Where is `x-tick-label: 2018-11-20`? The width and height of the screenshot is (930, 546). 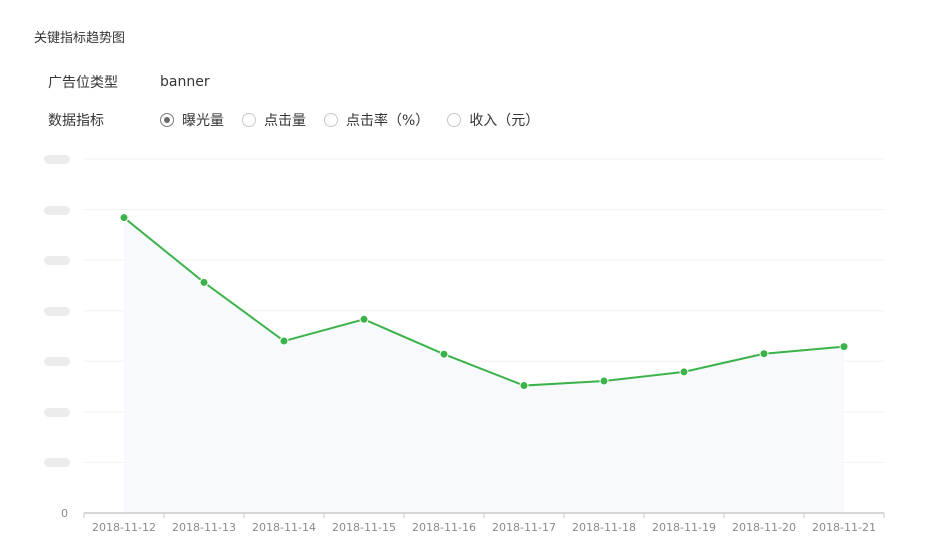
x-tick-label: 2018-11-20 is located at coordinates (764, 527).